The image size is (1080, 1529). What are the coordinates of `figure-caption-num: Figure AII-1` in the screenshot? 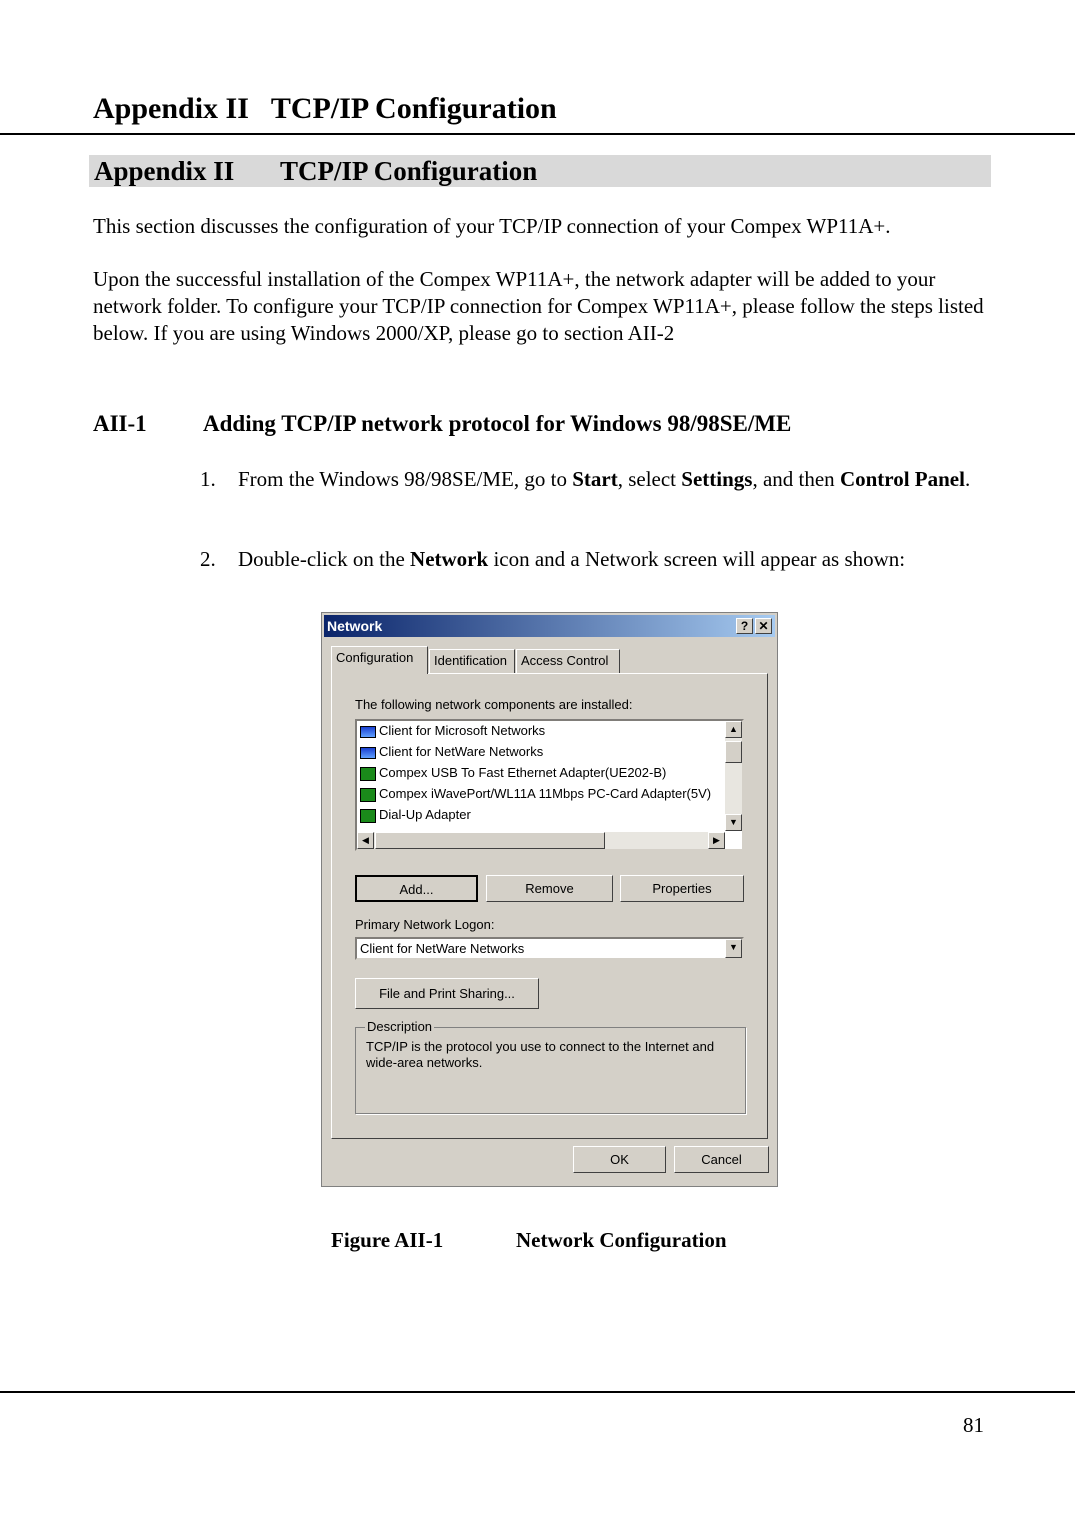 It's located at (387, 1240).